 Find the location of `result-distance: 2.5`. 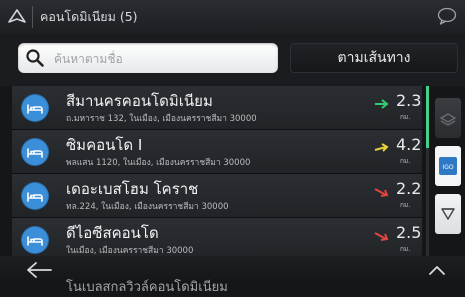

result-distance: 2.5 is located at coordinates (409, 232).